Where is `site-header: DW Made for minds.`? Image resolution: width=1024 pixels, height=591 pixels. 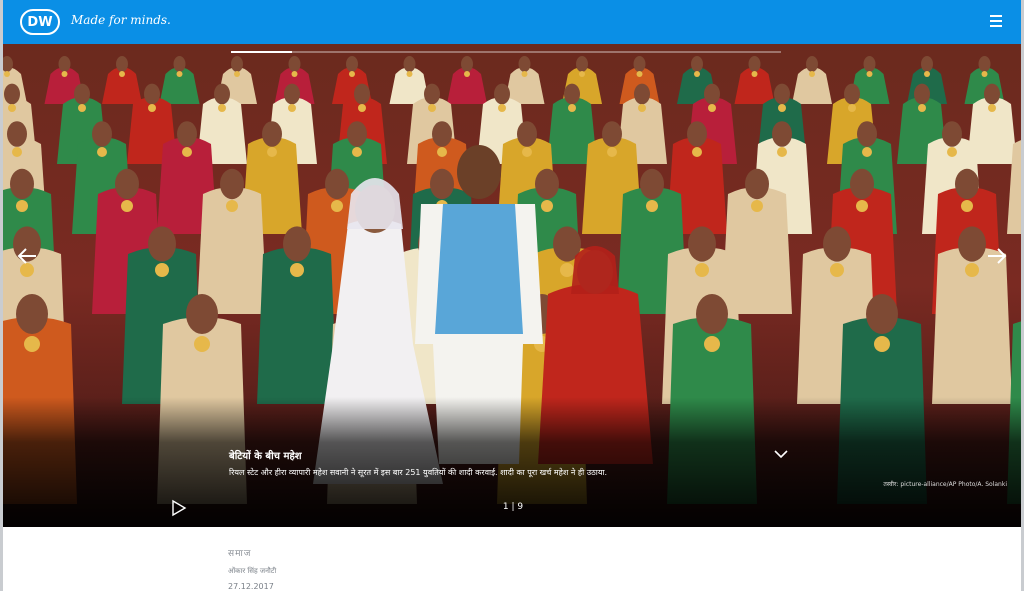
site-header: DW Made for minds. is located at coordinates (512, 22).